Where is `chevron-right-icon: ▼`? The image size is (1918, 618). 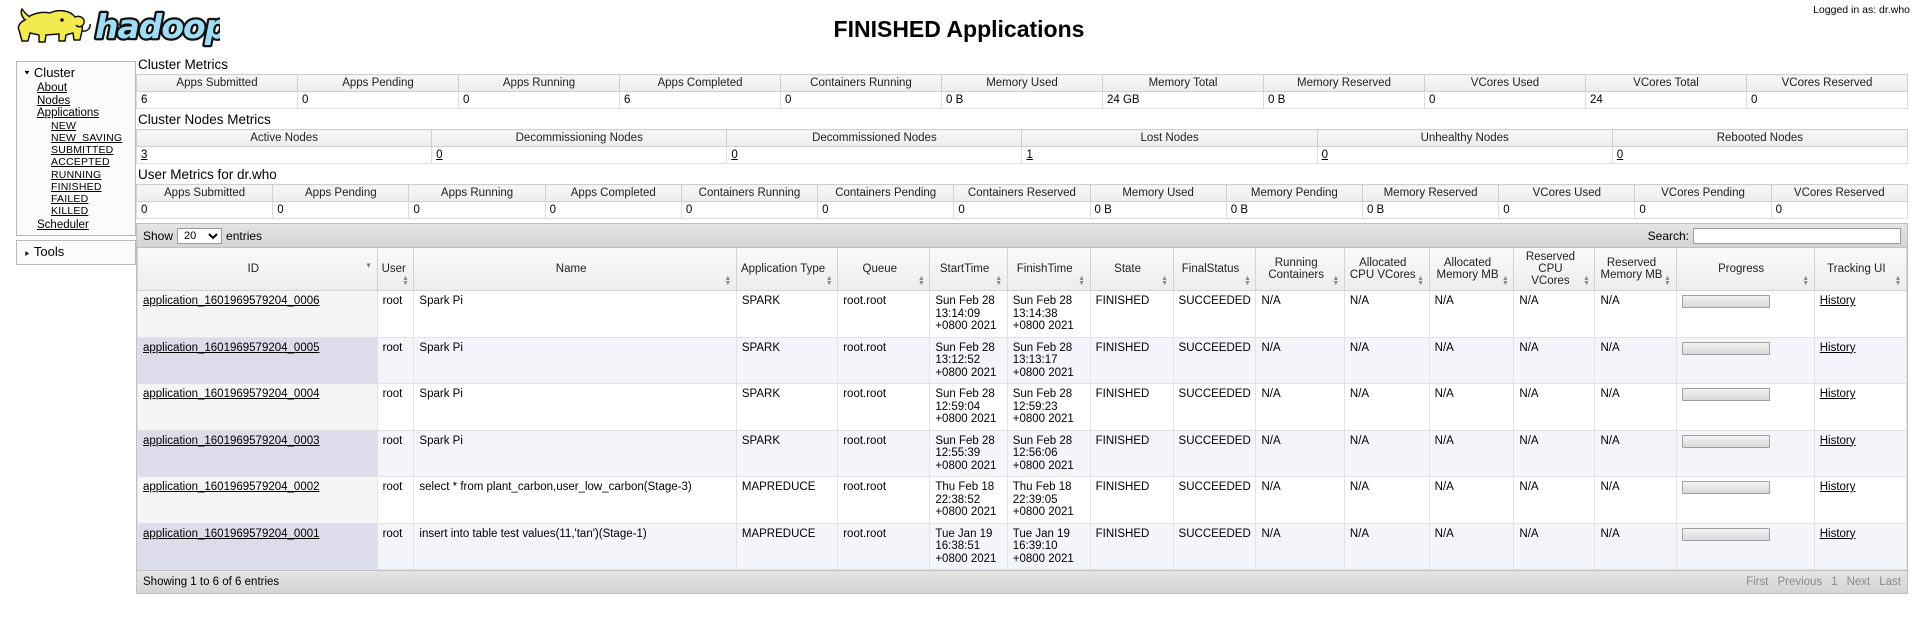
chevron-right-icon: ▼ is located at coordinates (27, 253).